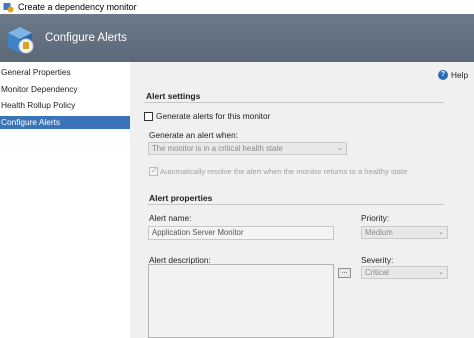  What do you see at coordinates (443, 75) in the screenshot?
I see `help-icon: ?` at bounding box center [443, 75].